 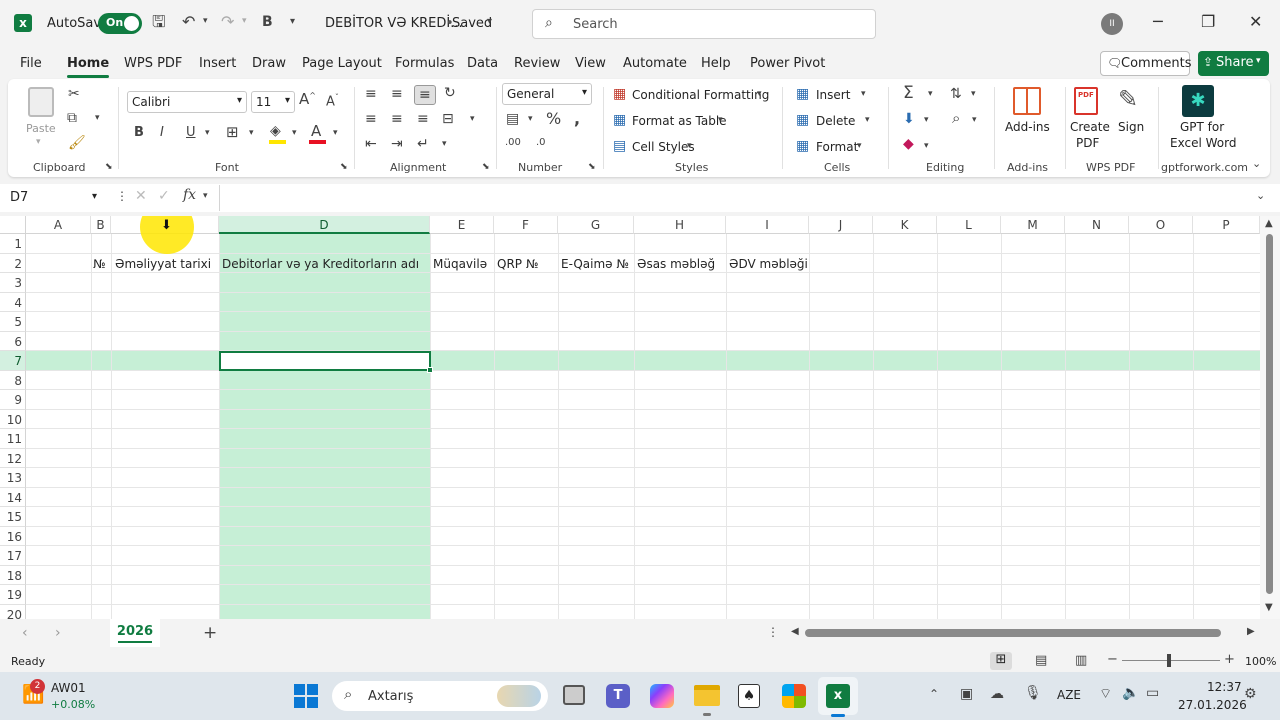 What do you see at coordinates (833, 95) in the screenshot?
I see `insert-cells-button: Insert` at bounding box center [833, 95].